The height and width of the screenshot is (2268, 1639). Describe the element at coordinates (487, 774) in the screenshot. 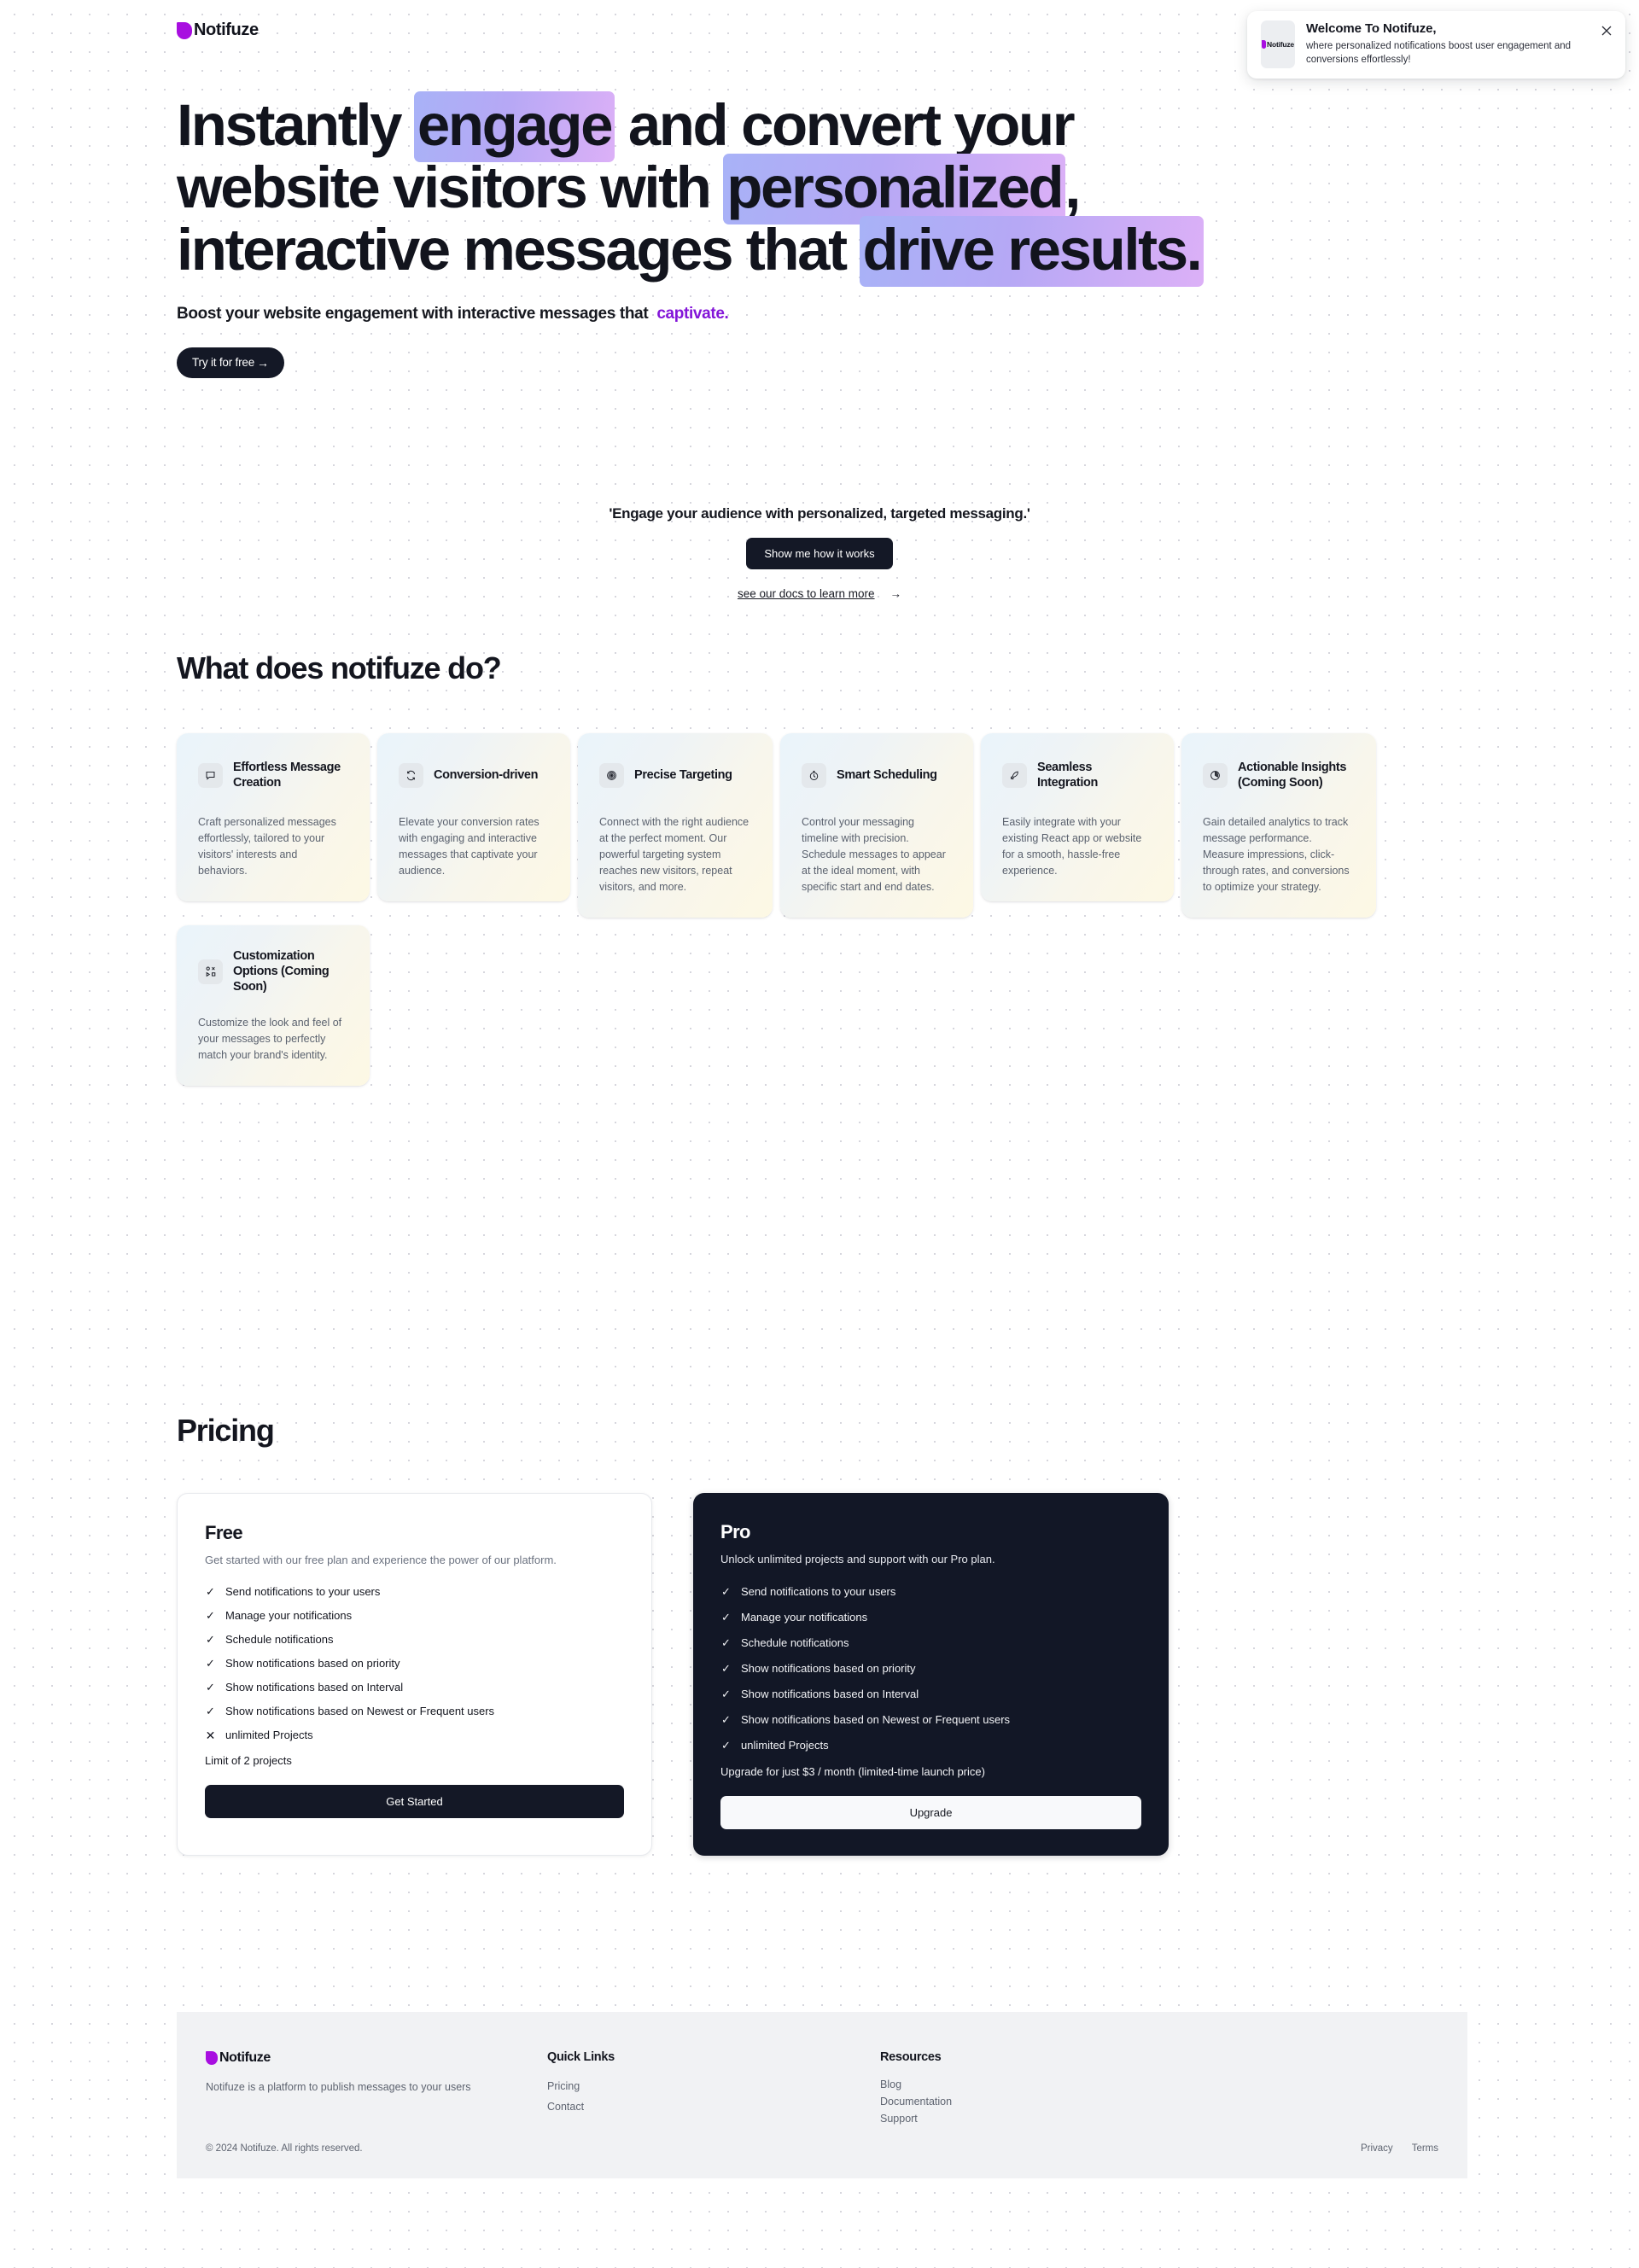

I see `feature-card-title: Conversion-driven` at that location.